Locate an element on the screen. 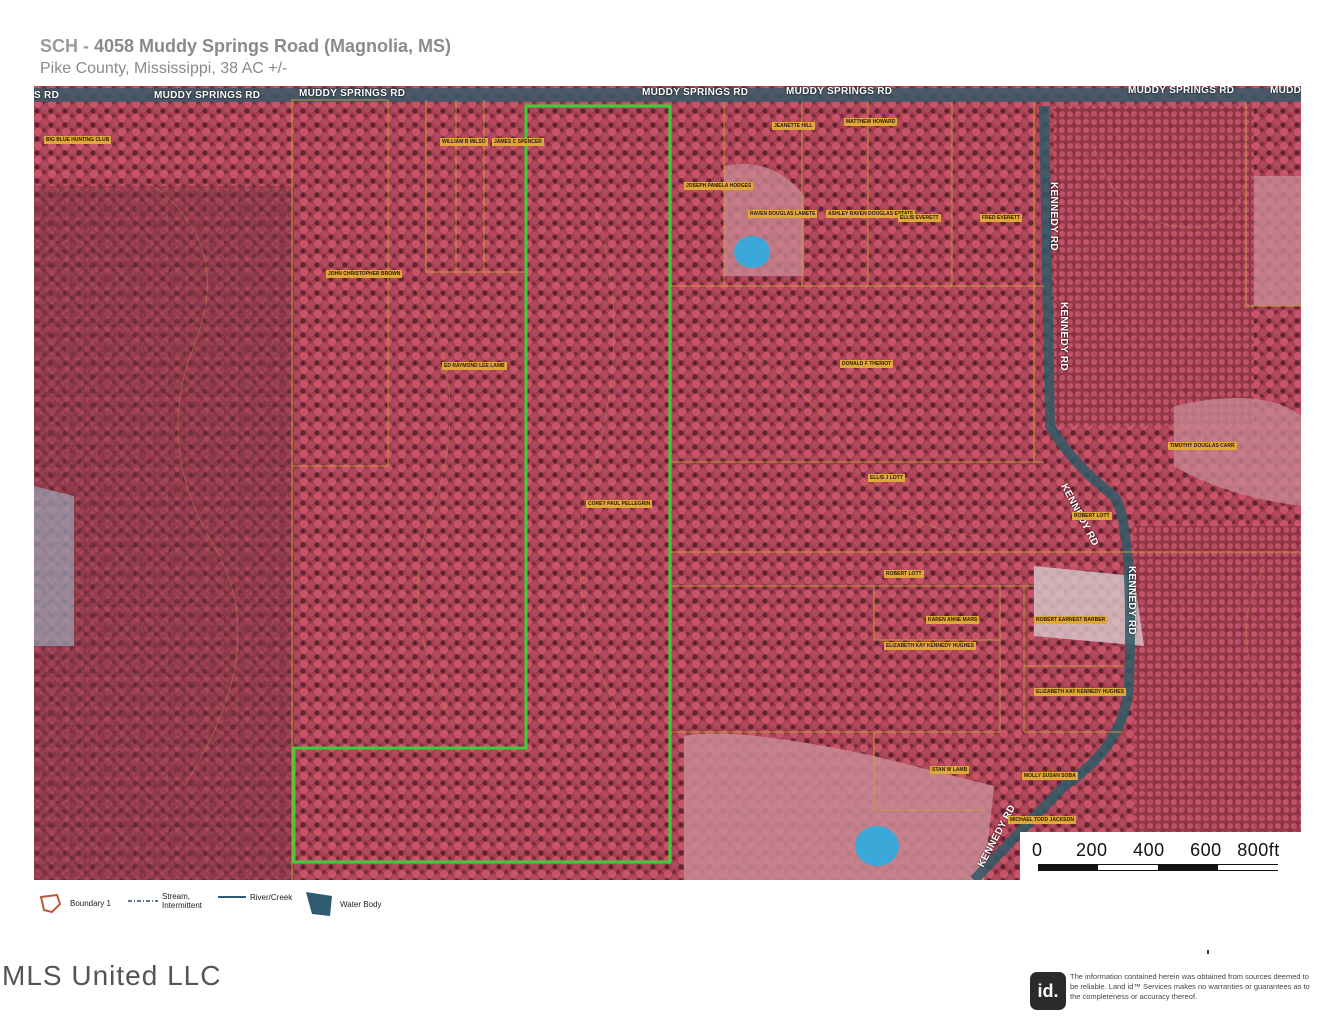 The width and height of the screenshot is (1325, 1024). road-label: S RD is located at coordinates (47, 95).